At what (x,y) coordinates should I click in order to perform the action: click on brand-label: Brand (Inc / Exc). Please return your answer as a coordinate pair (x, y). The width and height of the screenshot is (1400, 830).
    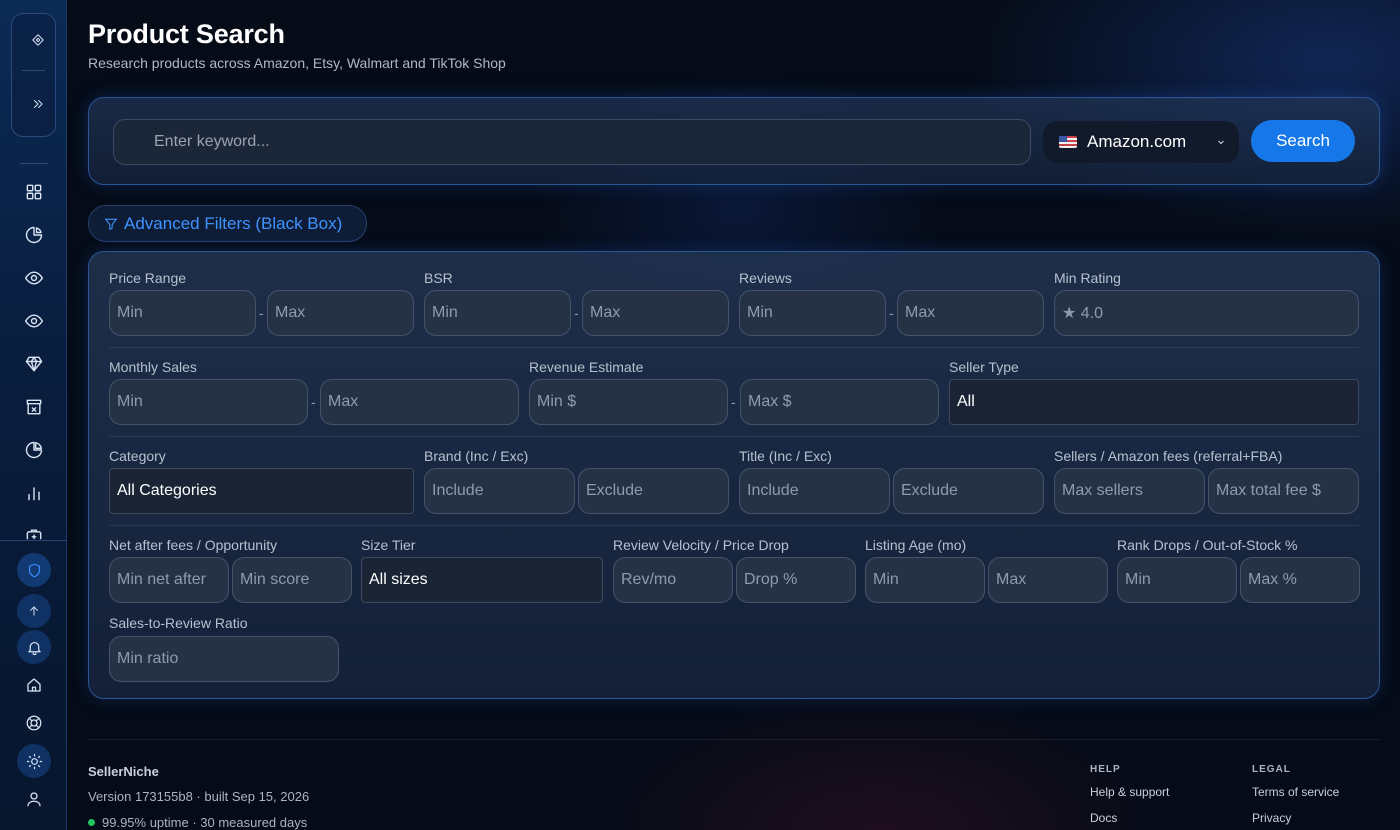
    Looking at the image, I should click on (476, 456).